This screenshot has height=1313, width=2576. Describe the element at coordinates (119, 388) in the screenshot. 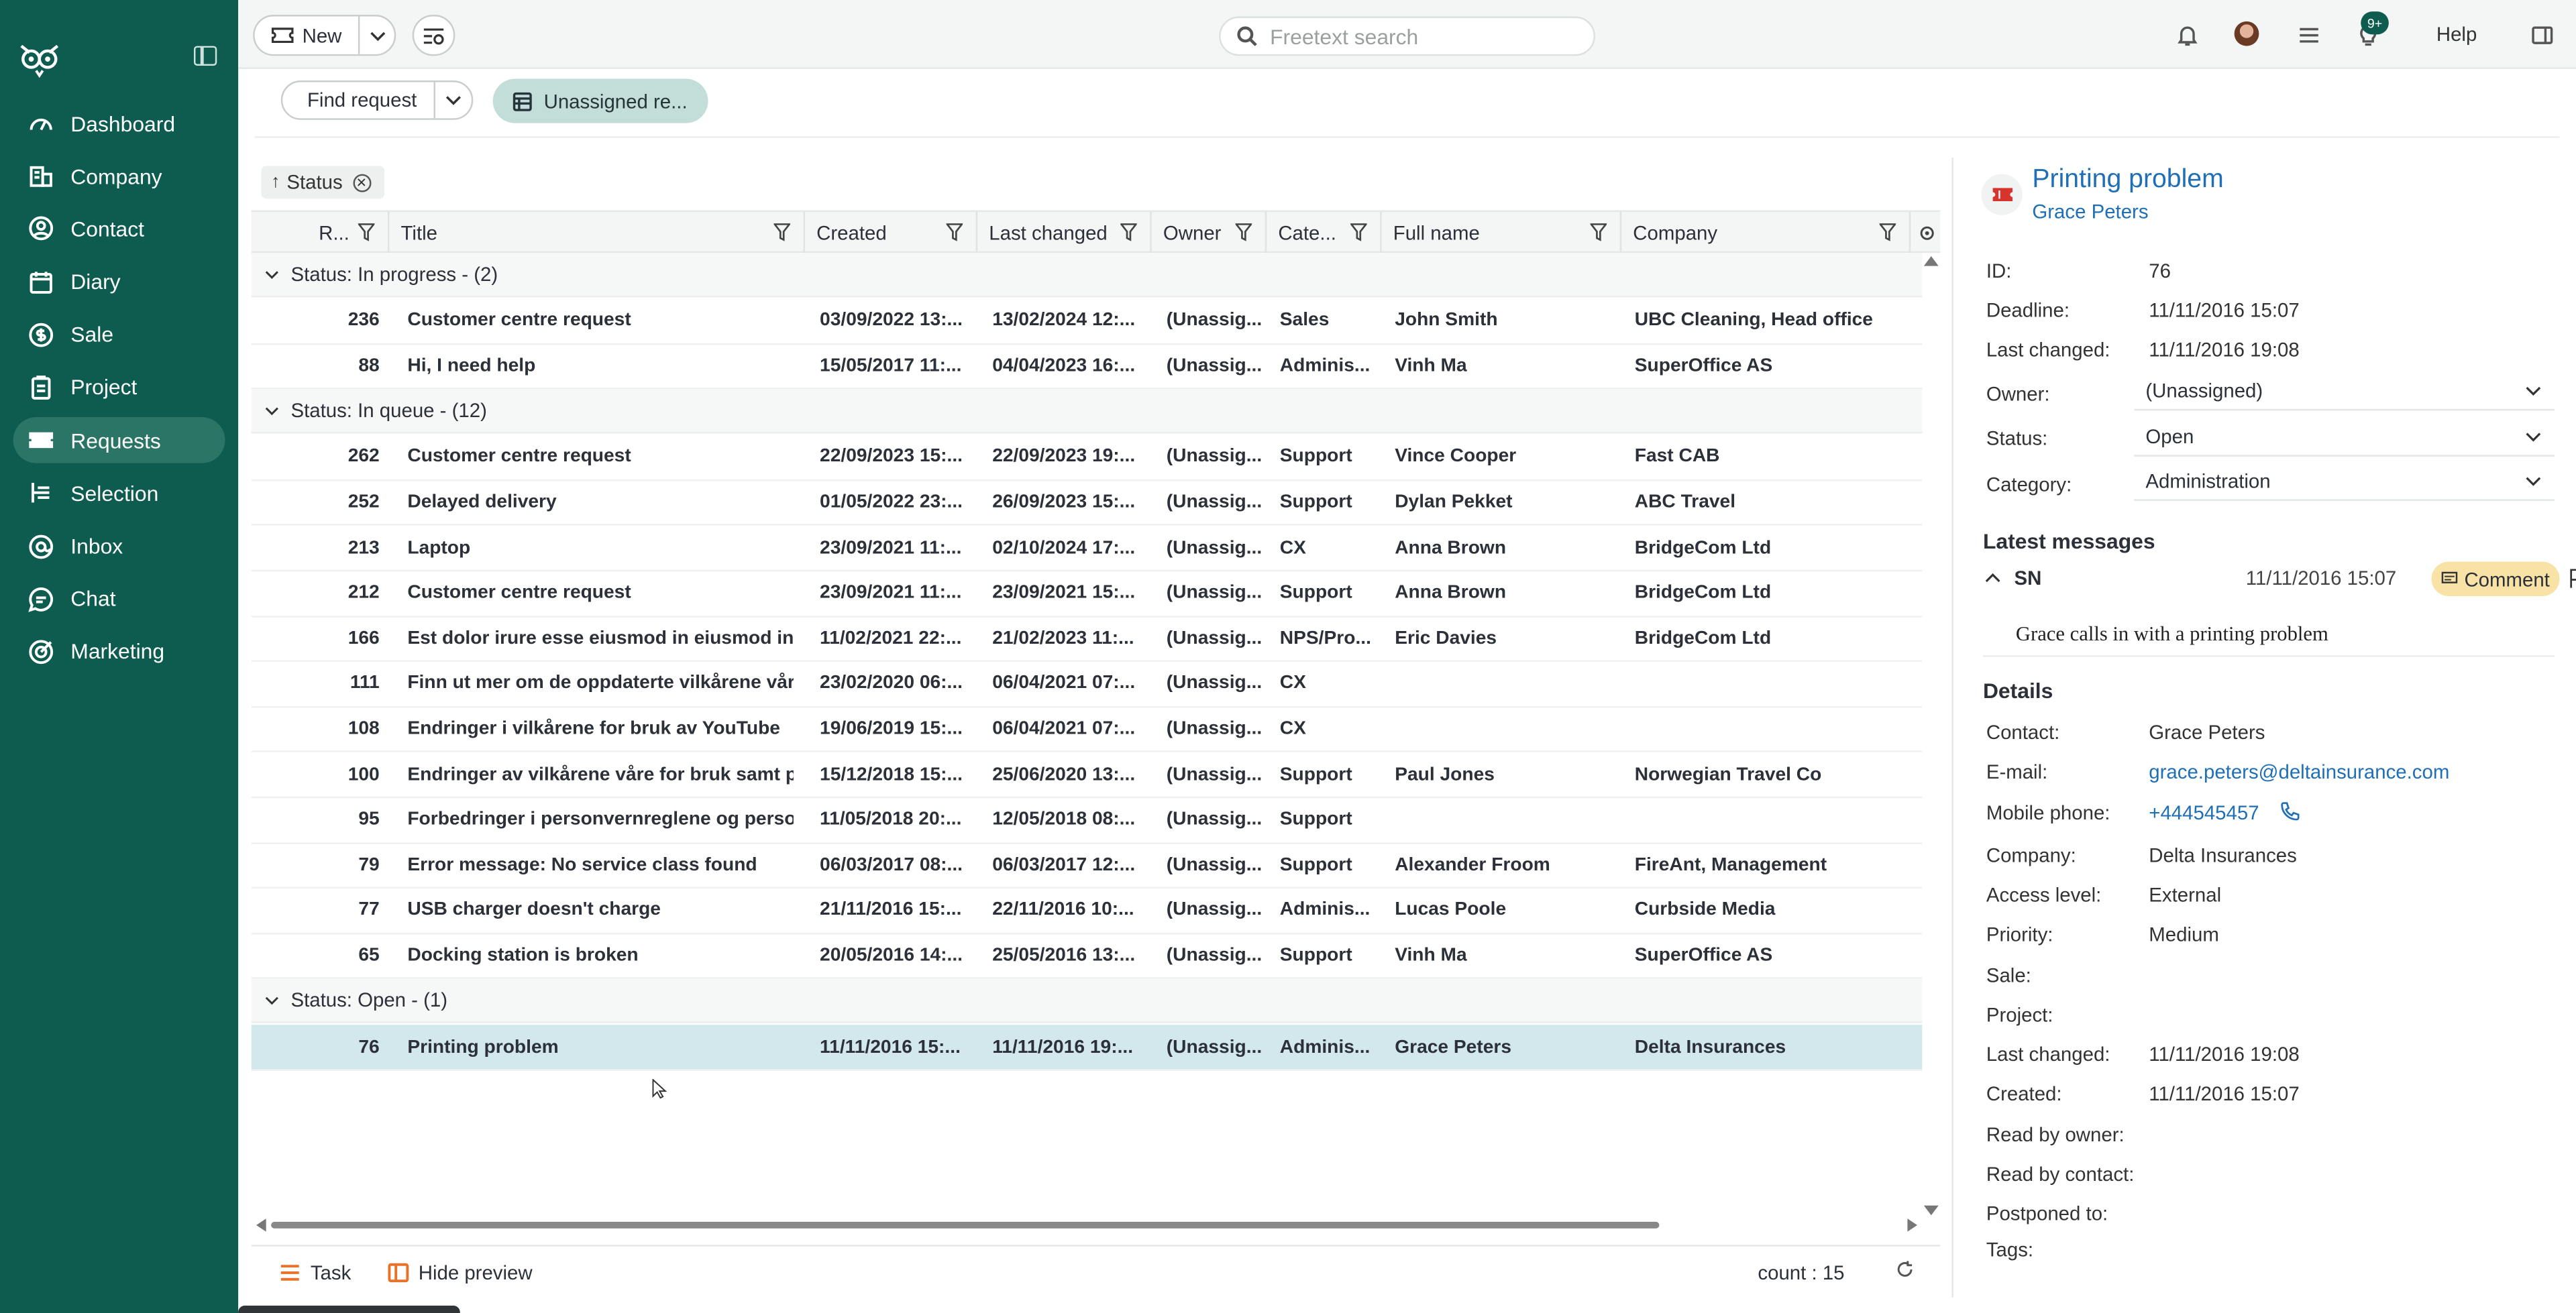

I see `sidebar-item-project: Project` at that location.